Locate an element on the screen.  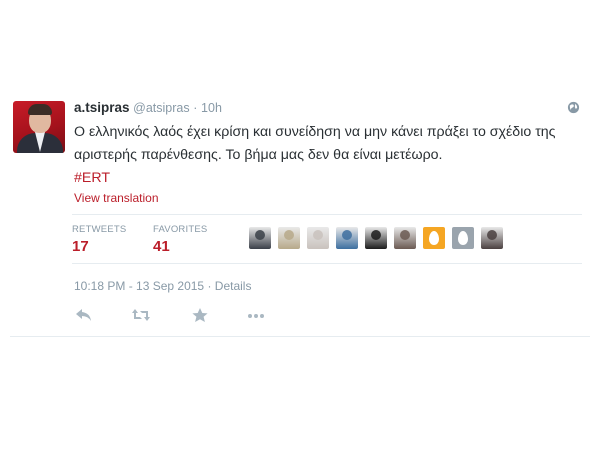
user-handle: @atsipras is located at coordinates (161, 108).